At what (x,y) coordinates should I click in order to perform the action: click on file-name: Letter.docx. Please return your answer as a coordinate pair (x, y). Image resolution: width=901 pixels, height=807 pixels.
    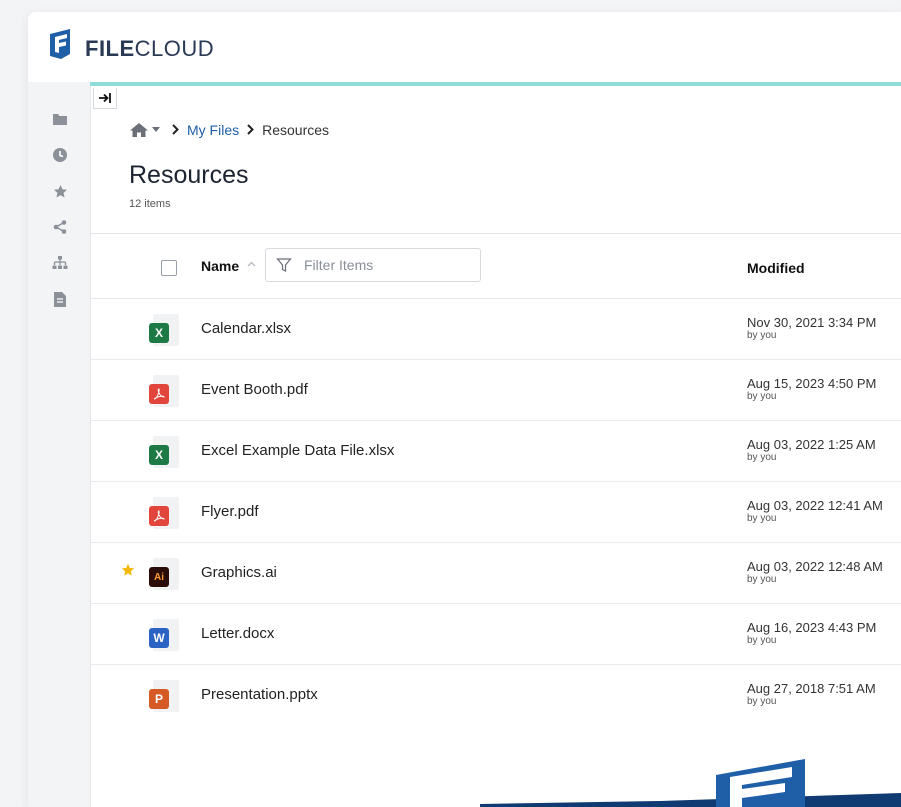
    Looking at the image, I should click on (237, 633).